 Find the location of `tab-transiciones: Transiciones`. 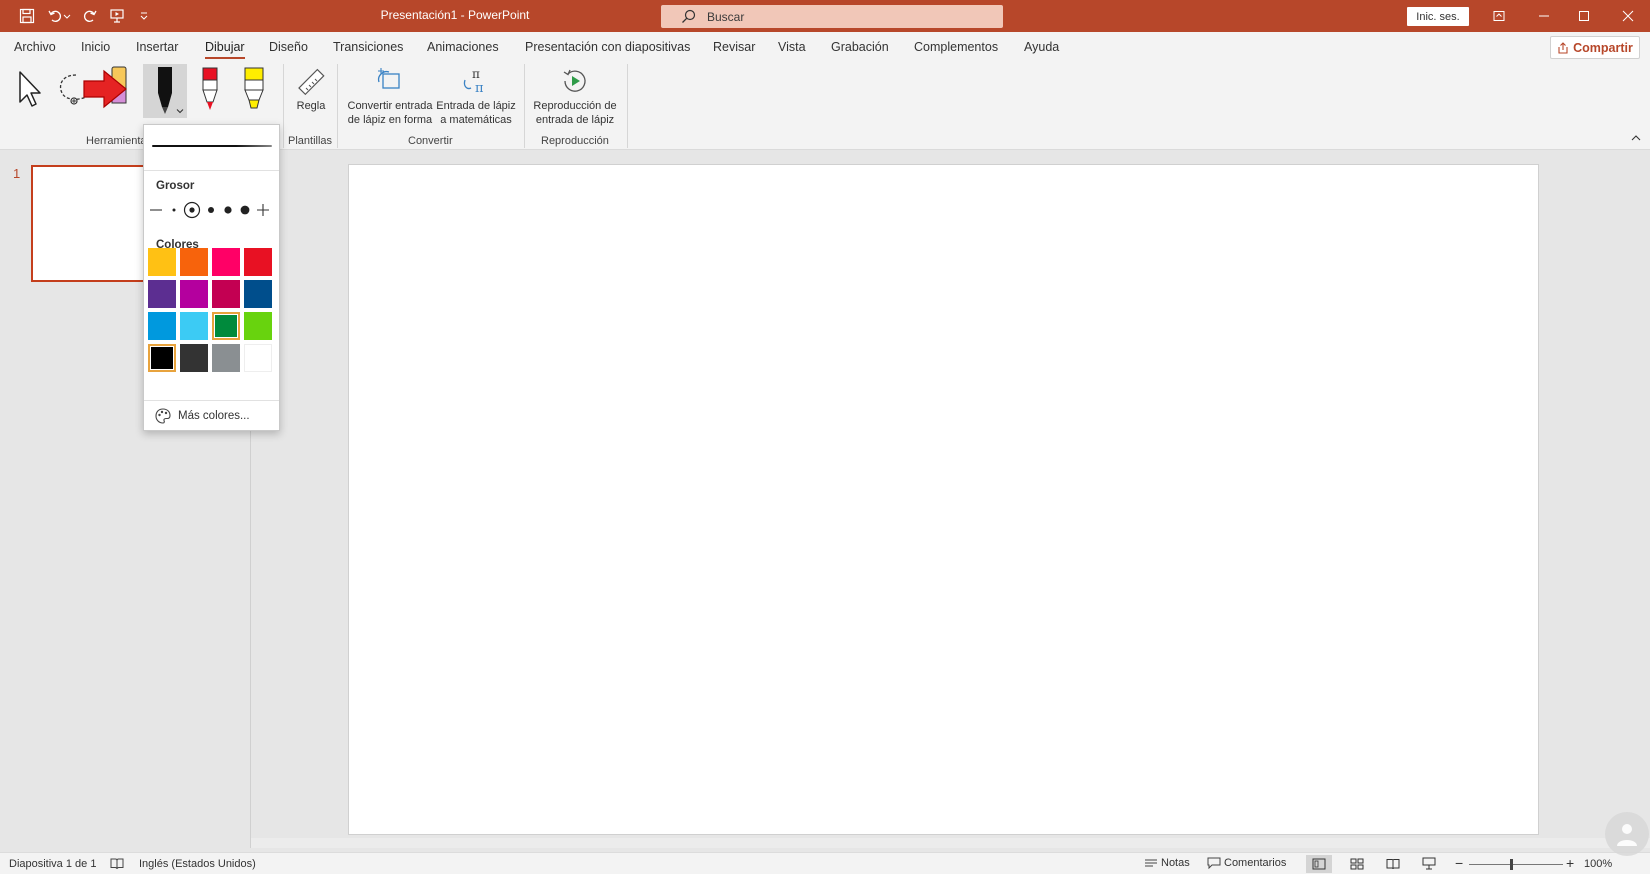

tab-transiciones: Transiciones is located at coordinates (368, 47).